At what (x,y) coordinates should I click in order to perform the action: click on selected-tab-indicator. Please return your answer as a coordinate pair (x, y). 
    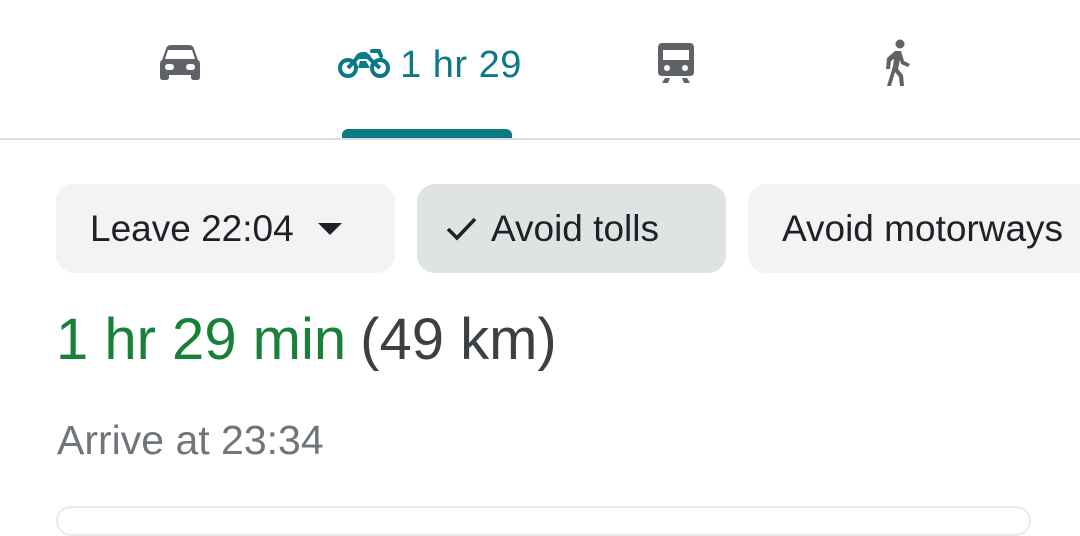
    Looking at the image, I should click on (427, 133).